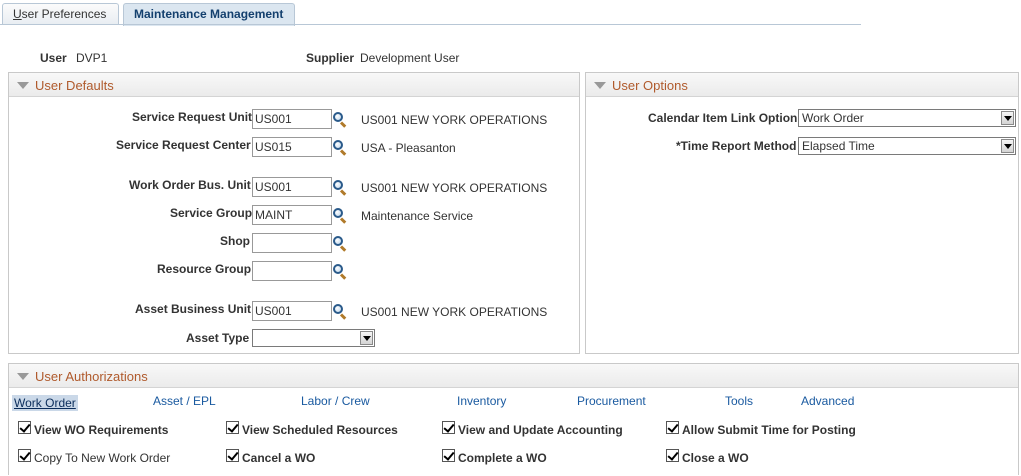 The width and height of the screenshot is (1021, 476). What do you see at coordinates (292, 147) in the screenshot?
I see `service-request-center-input: US015` at bounding box center [292, 147].